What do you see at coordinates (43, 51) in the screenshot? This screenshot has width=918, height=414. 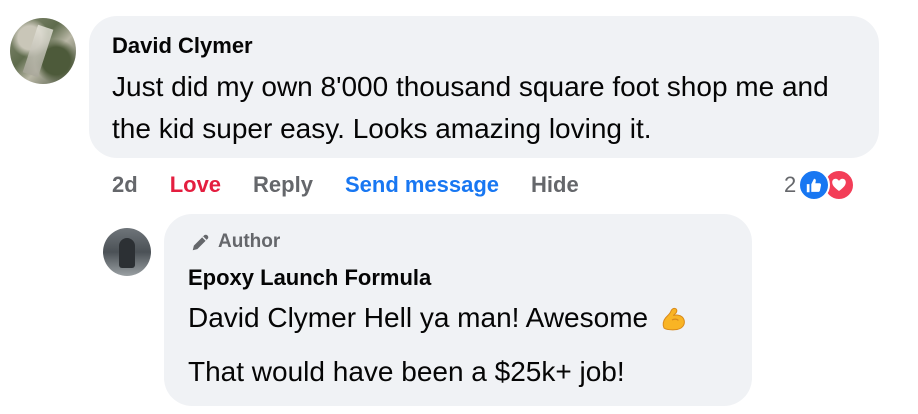 I see `avatar` at bounding box center [43, 51].